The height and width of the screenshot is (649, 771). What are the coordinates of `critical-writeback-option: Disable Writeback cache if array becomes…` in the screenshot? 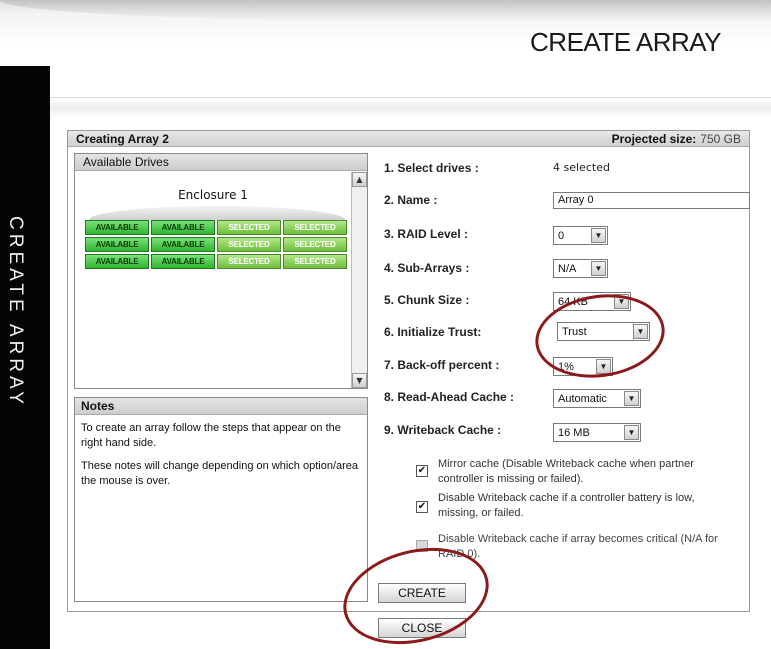 It's located at (575, 548).